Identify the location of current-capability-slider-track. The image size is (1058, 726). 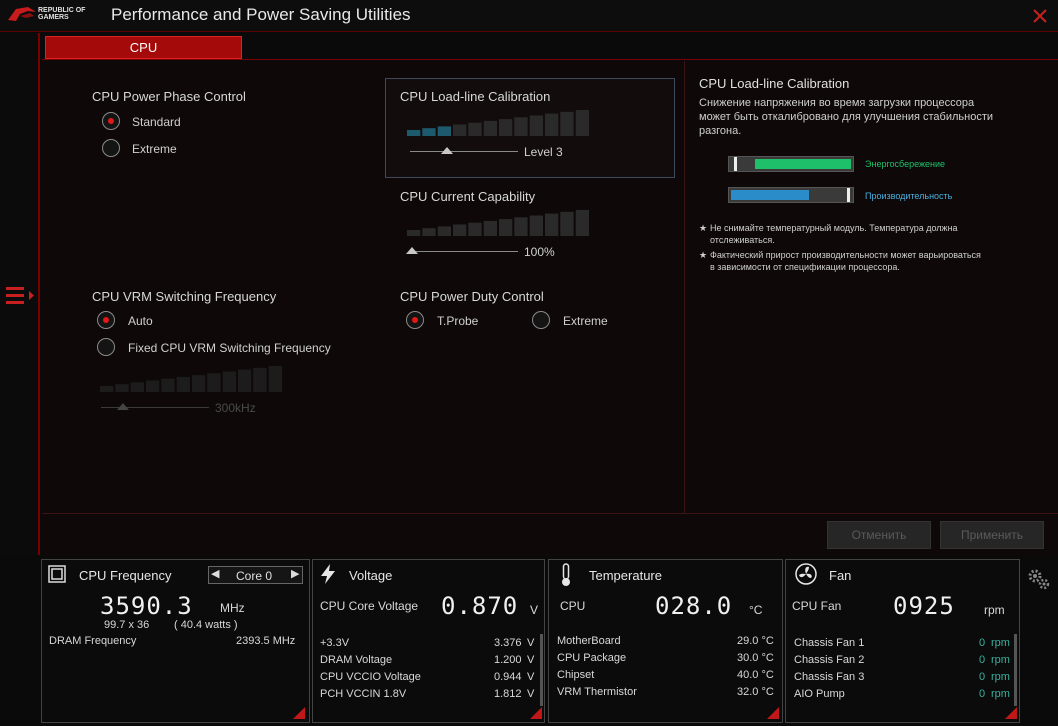
(464, 251).